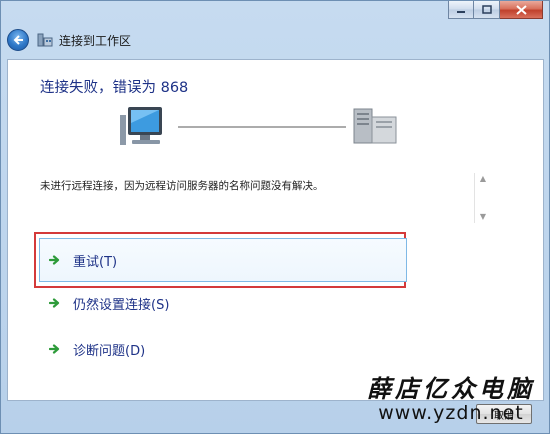 This screenshot has height=434, width=550. I want to click on close-button, so click(521, 10).